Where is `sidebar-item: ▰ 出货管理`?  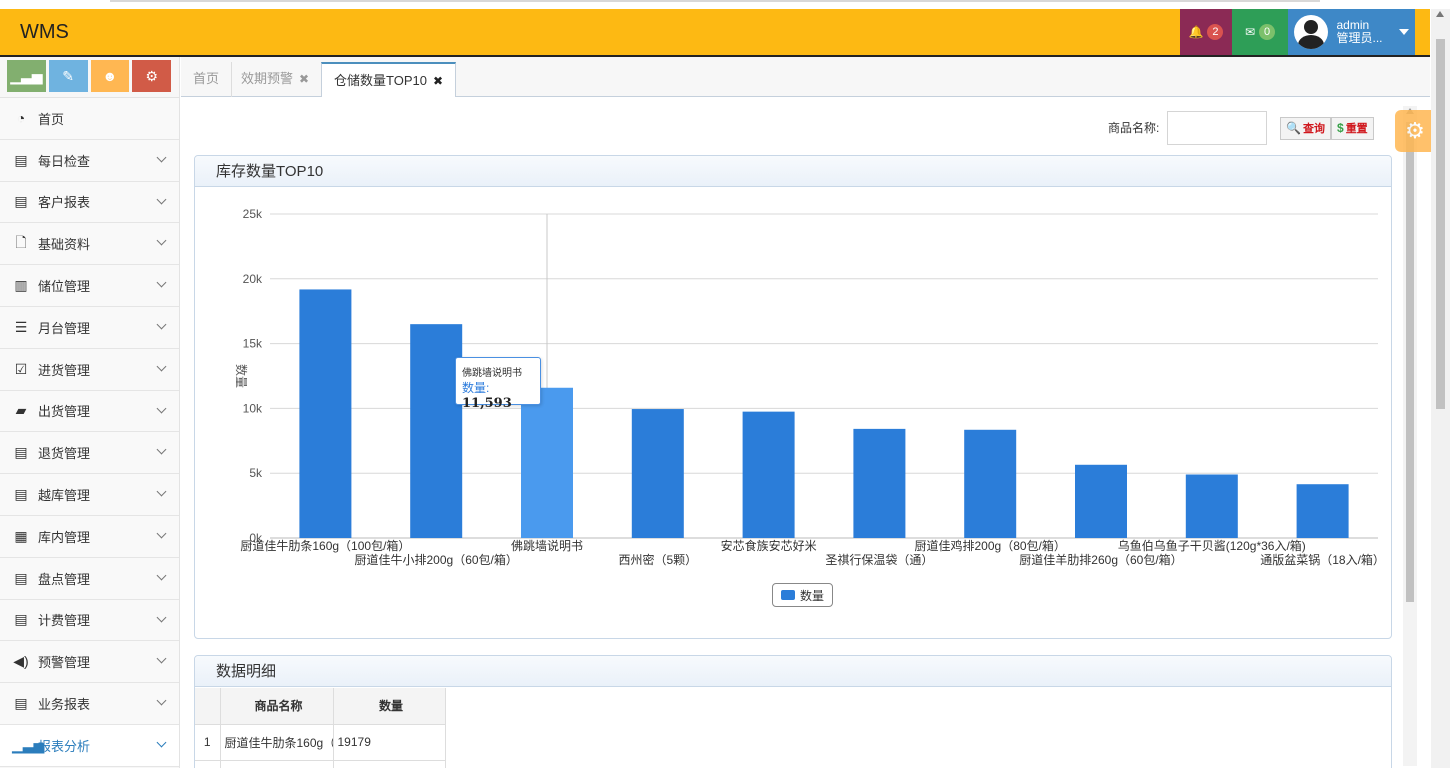 sidebar-item: ▰ 出货管理 is located at coordinates (89, 411).